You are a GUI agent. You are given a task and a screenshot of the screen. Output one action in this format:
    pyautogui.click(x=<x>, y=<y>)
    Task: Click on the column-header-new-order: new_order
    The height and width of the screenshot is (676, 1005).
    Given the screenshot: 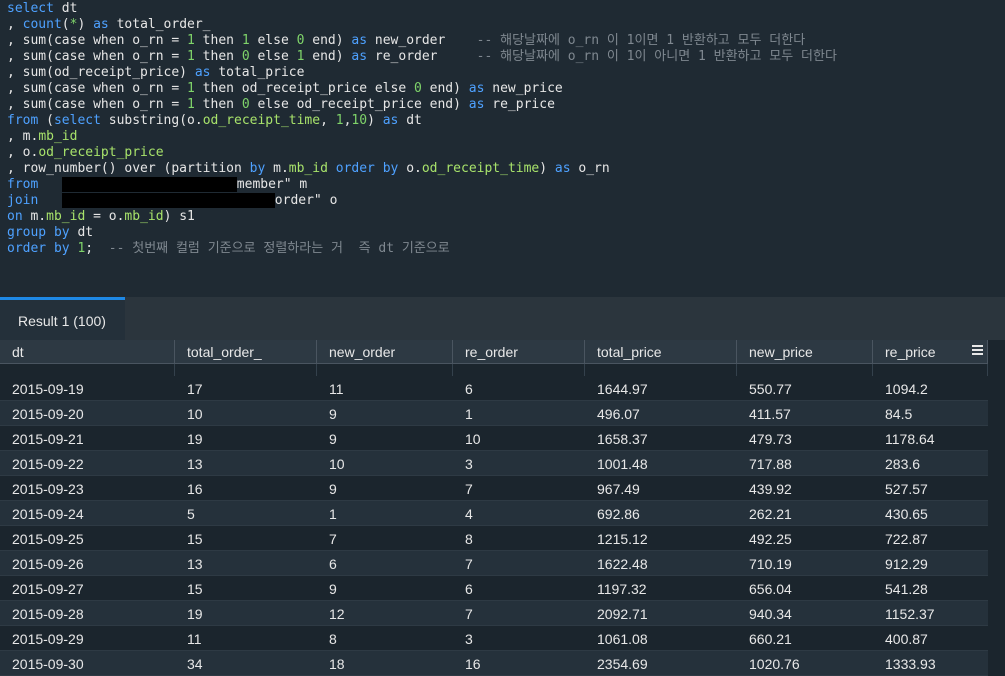 What is the action you would take?
    pyautogui.click(x=385, y=352)
    